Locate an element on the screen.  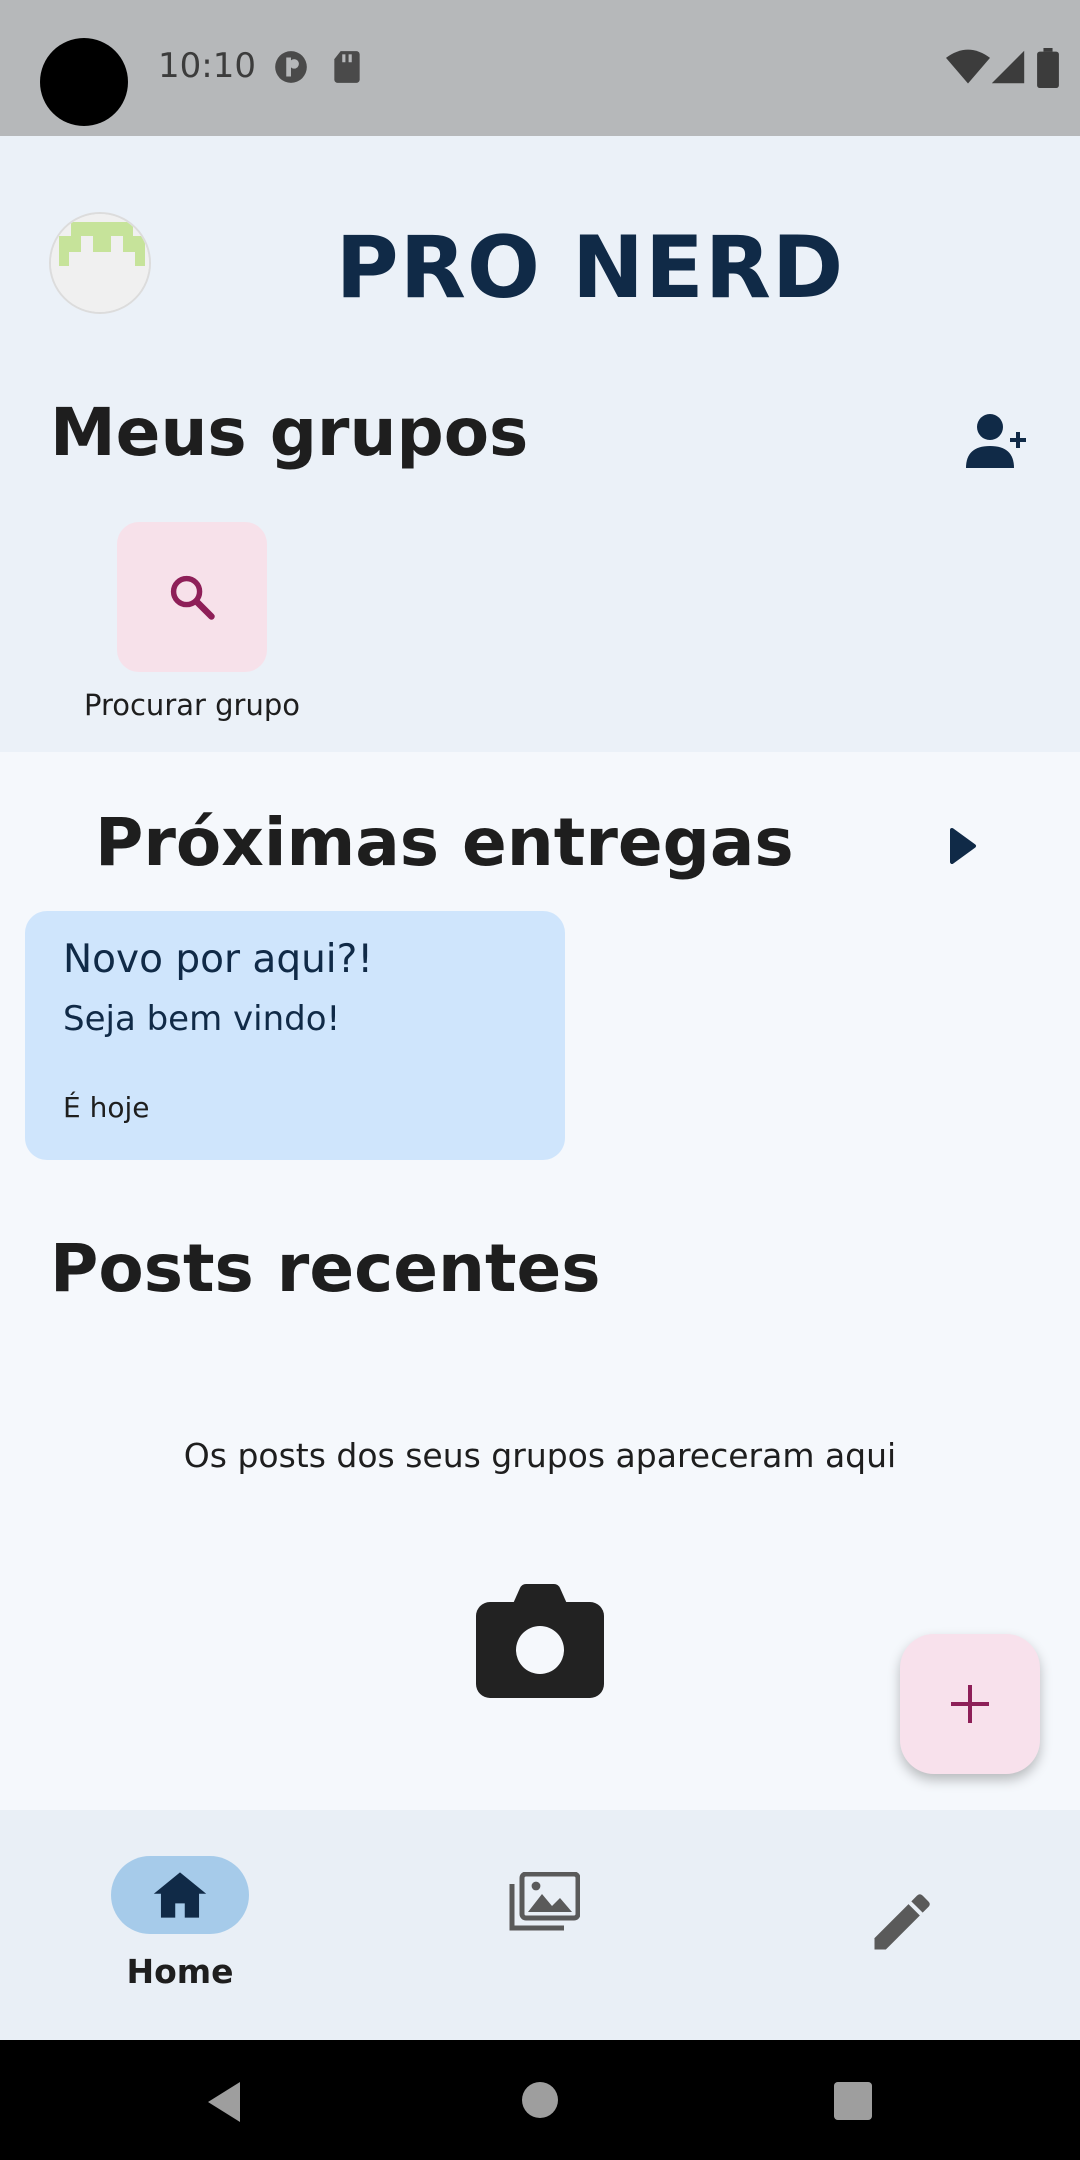
plus-icon is located at coordinates (970, 1704).